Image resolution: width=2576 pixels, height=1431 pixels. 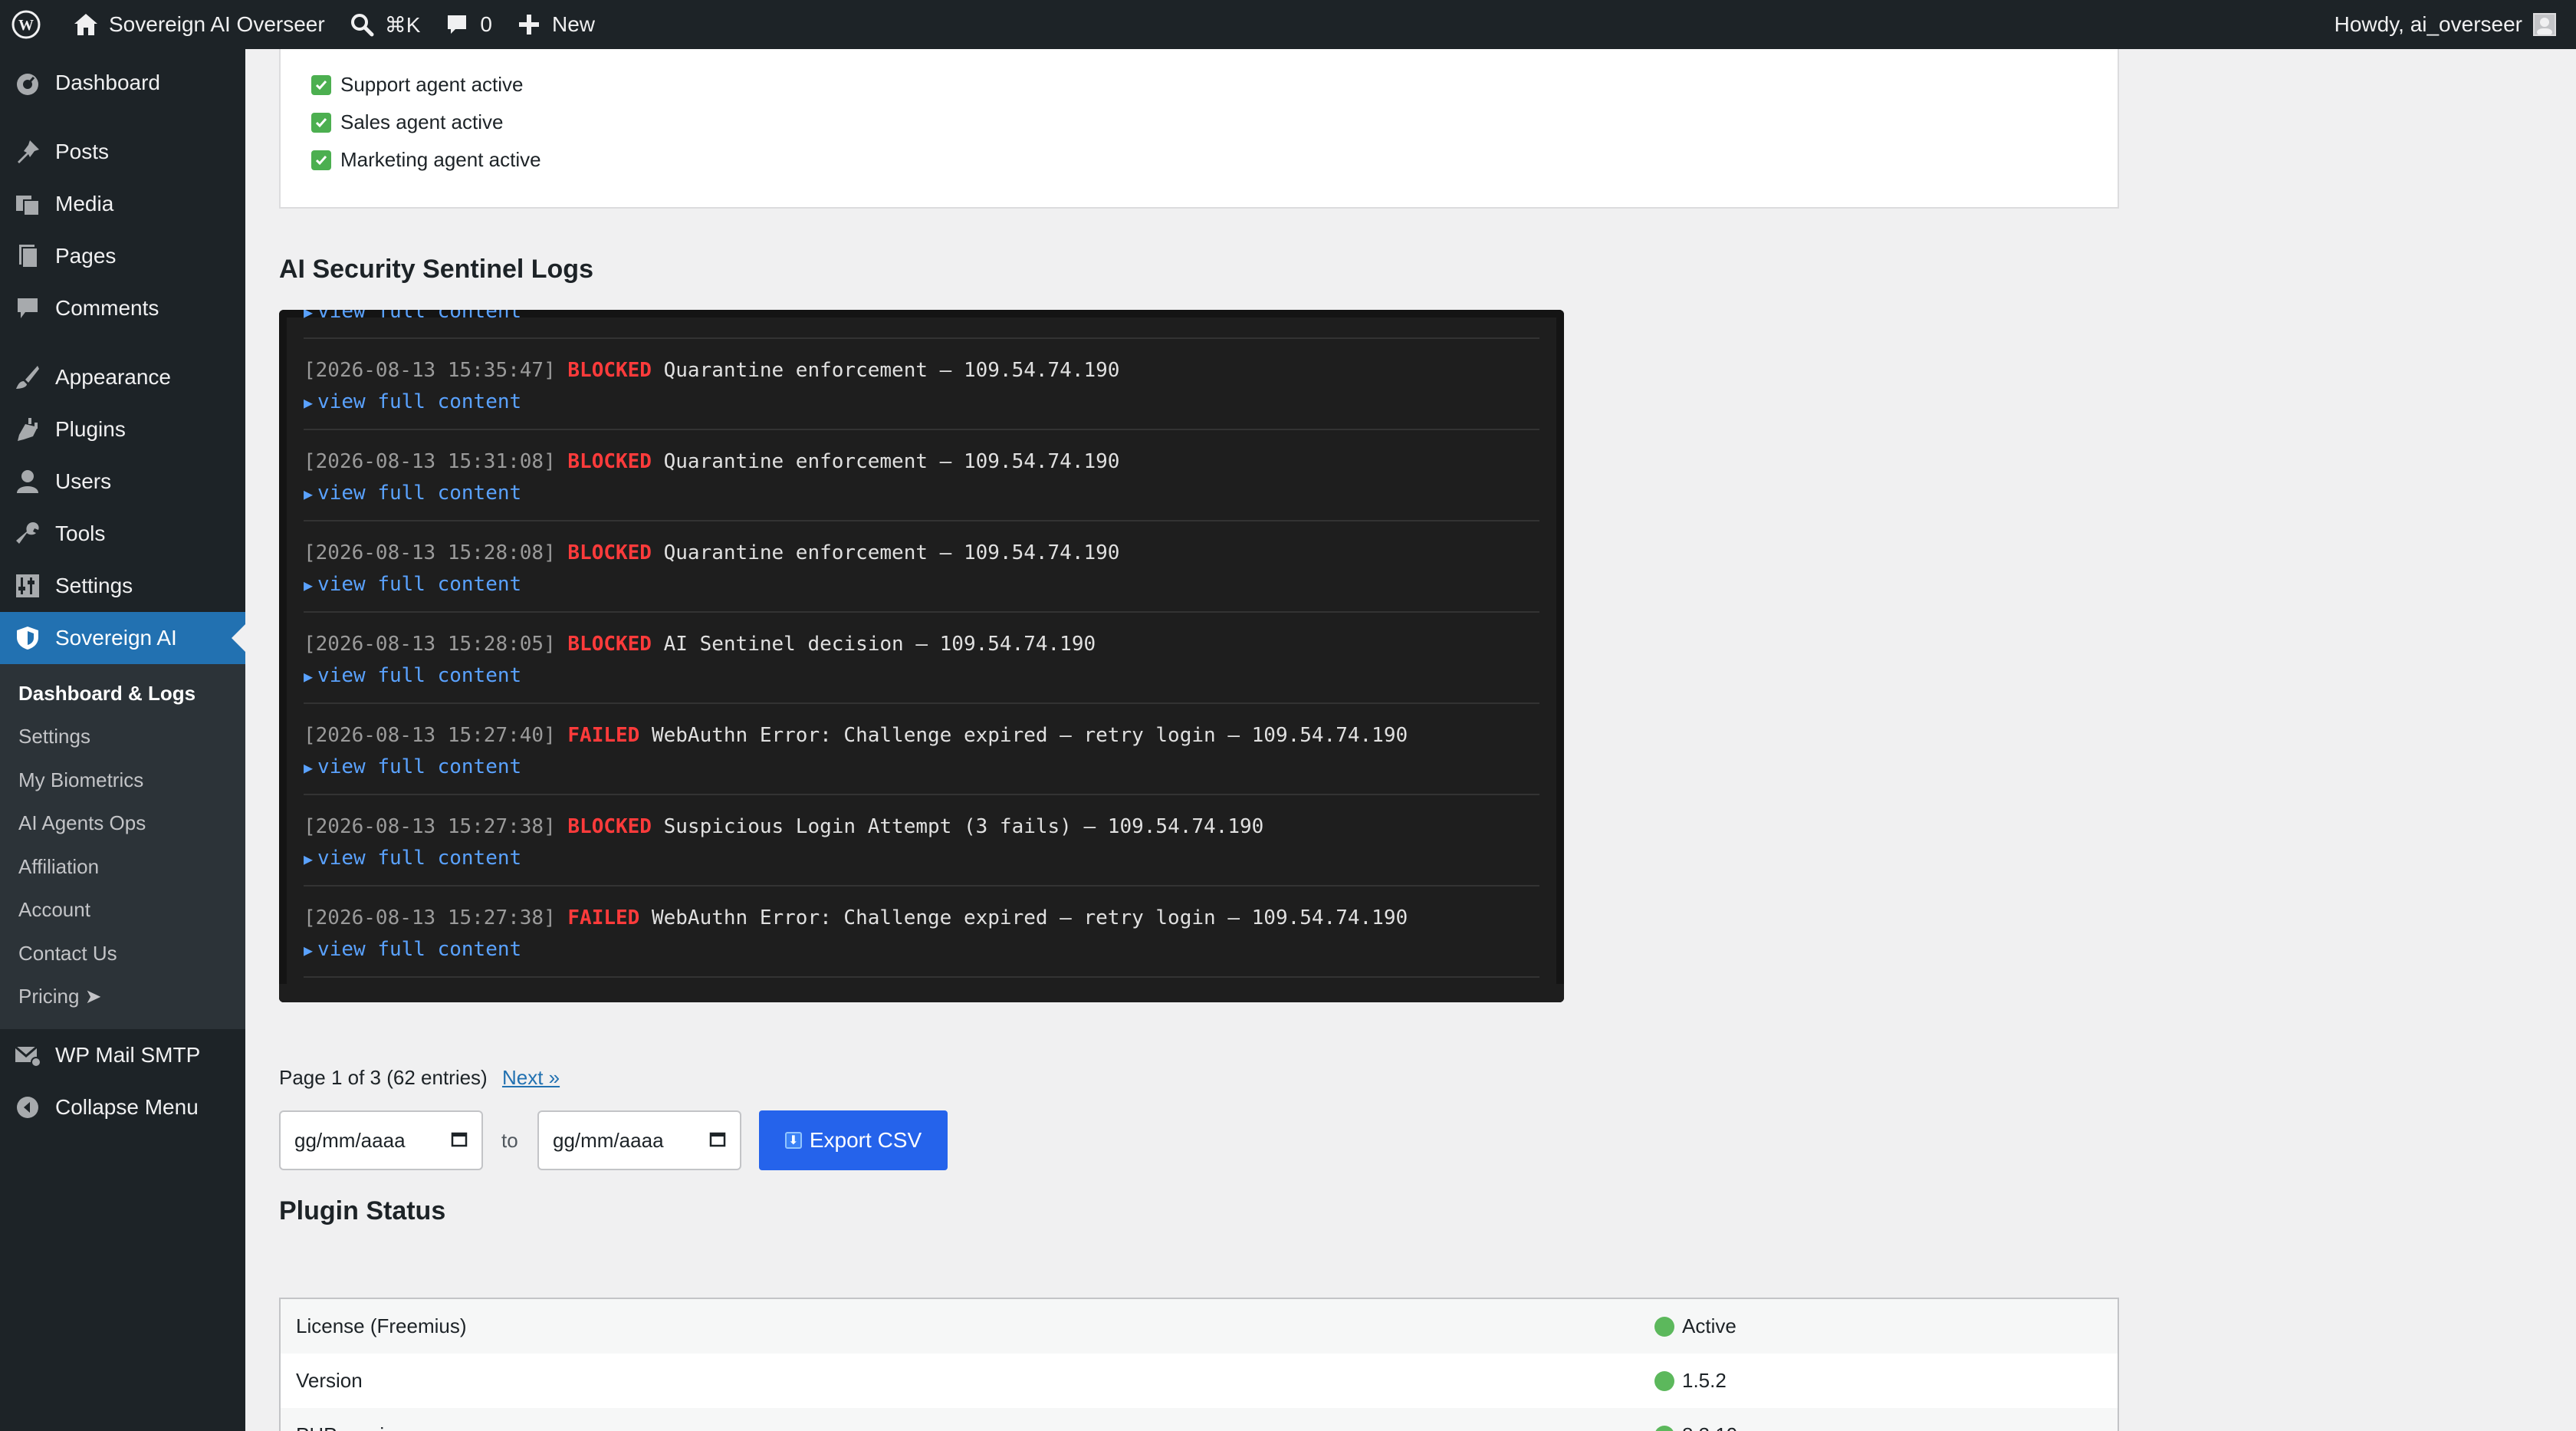 What do you see at coordinates (123, 534) in the screenshot?
I see `menu-tools: Tools` at bounding box center [123, 534].